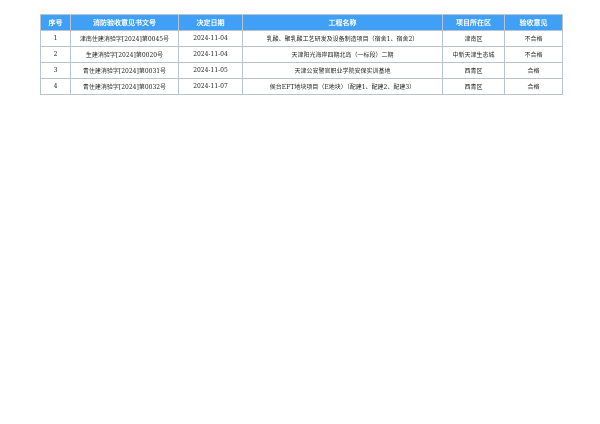 The image size is (600, 424). Describe the element at coordinates (55, 70) in the screenshot. I see `cell-index: 3` at that location.